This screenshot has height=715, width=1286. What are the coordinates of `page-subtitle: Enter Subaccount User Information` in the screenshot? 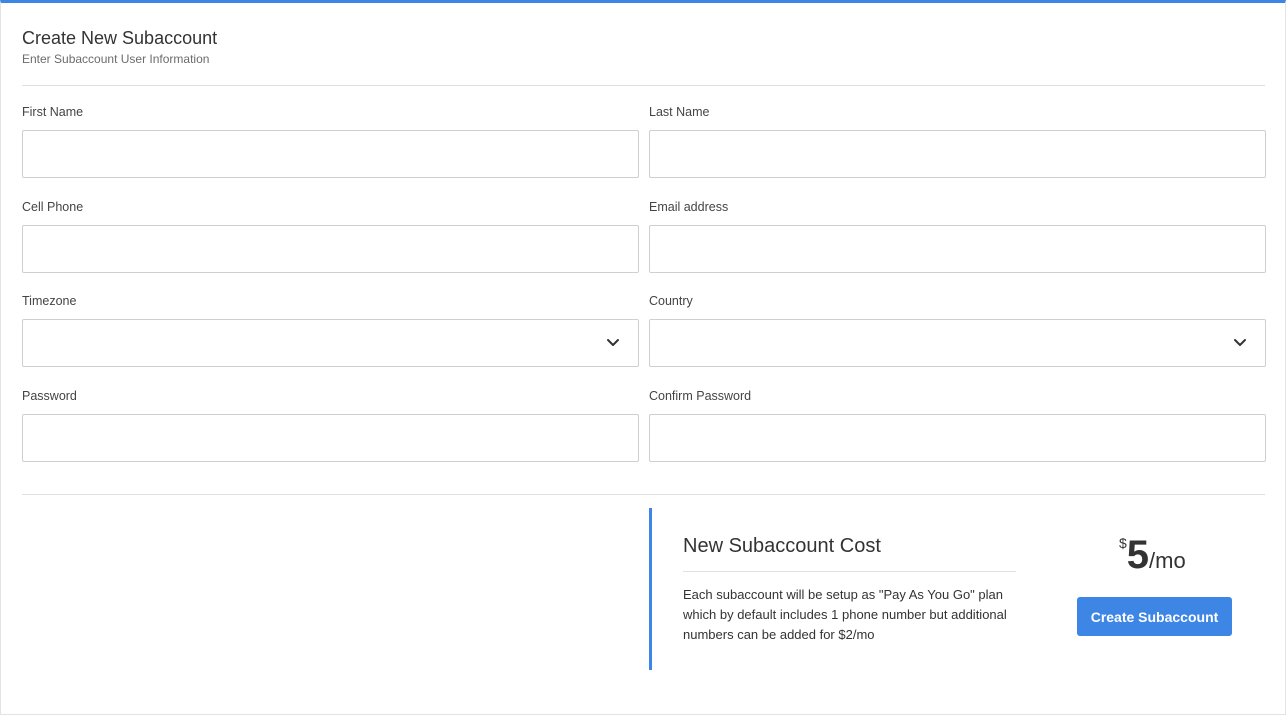 It's located at (116, 59).